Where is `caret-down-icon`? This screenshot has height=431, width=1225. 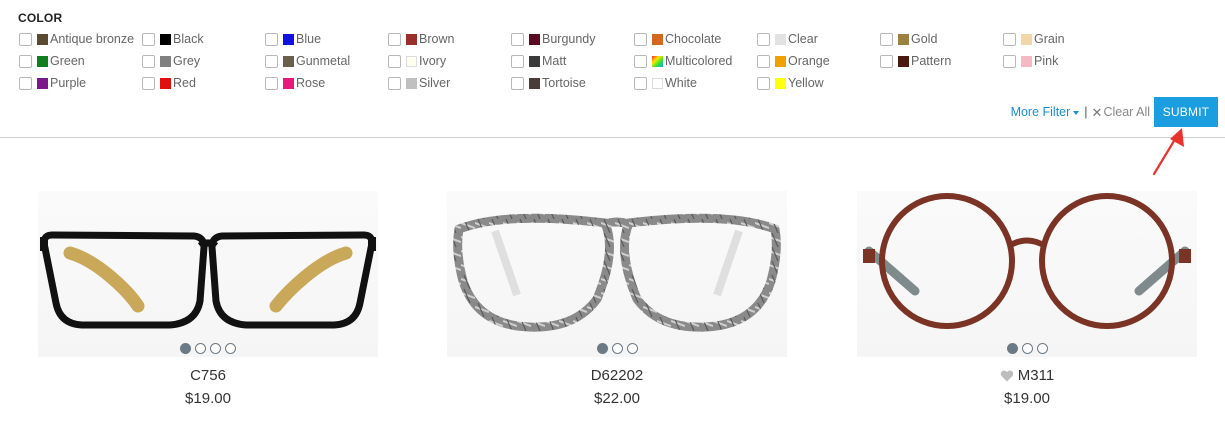 caret-down-icon is located at coordinates (1076, 113).